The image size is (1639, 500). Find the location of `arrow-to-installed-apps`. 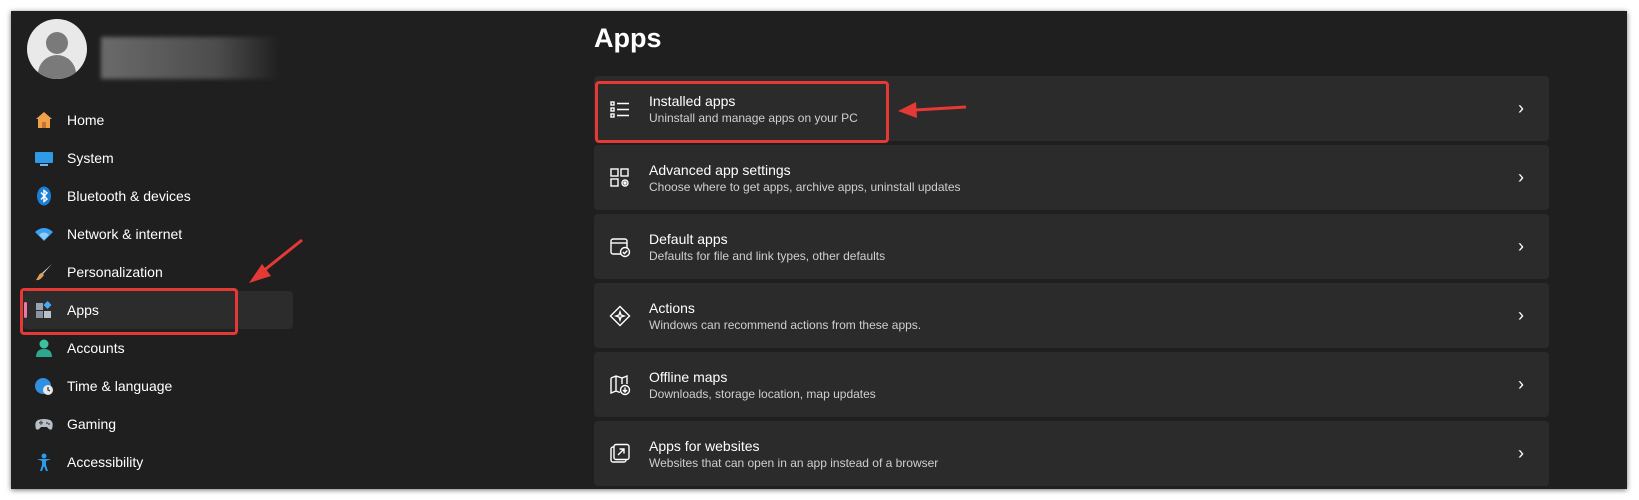

arrow-to-installed-apps is located at coordinates (932, 110).